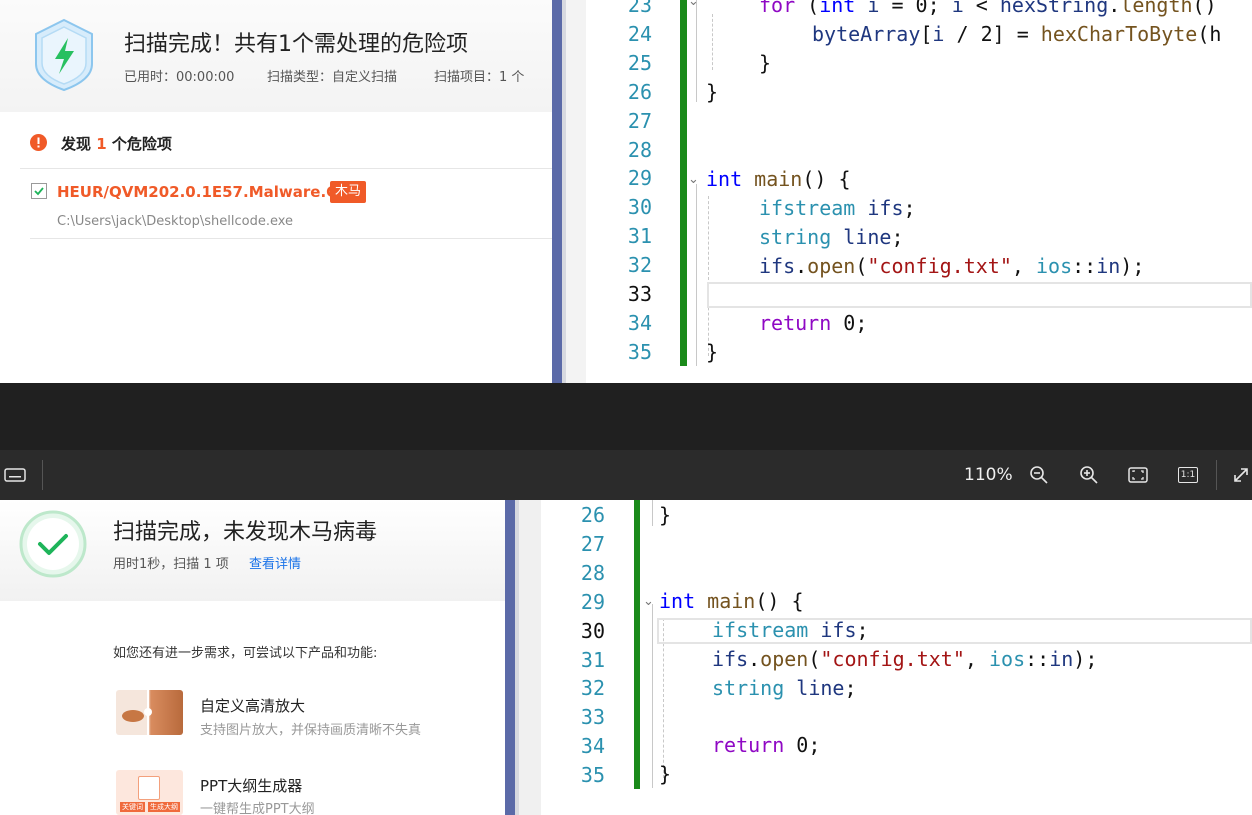 The width and height of the screenshot is (1252, 815). What do you see at coordinates (988, 475) in the screenshot?
I see `zoom-level: 110%` at bounding box center [988, 475].